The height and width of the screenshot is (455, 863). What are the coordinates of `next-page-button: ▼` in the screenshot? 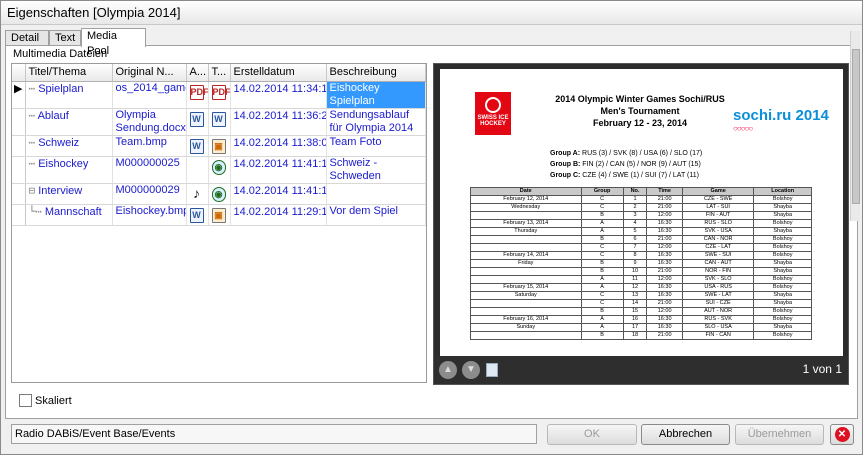 It's located at (471, 370).